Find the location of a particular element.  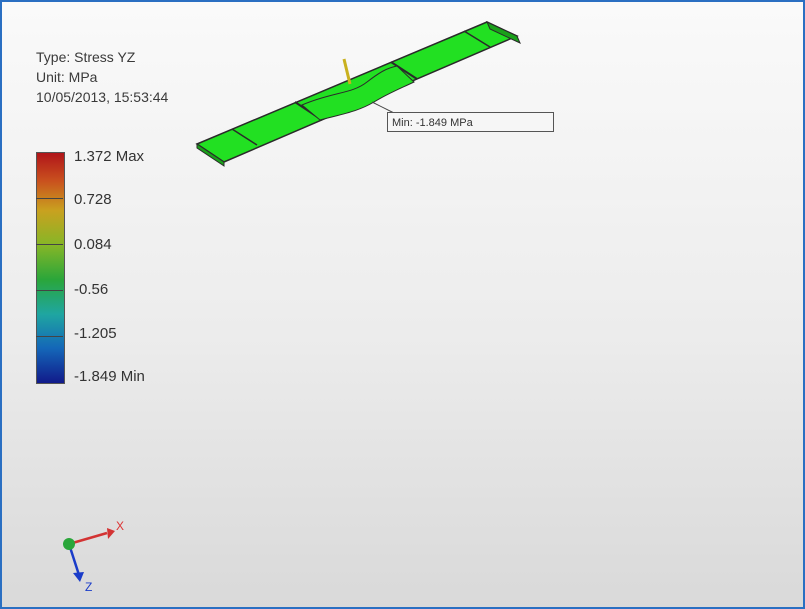

view-triad is located at coordinates (97, 557).